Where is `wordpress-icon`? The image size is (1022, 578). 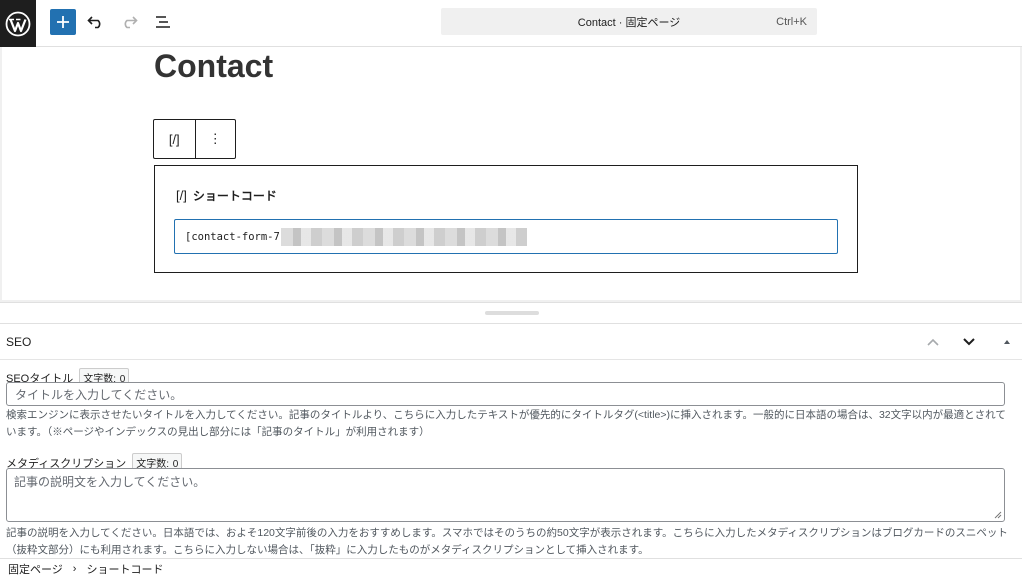
wordpress-icon is located at coordinates (18, 23).